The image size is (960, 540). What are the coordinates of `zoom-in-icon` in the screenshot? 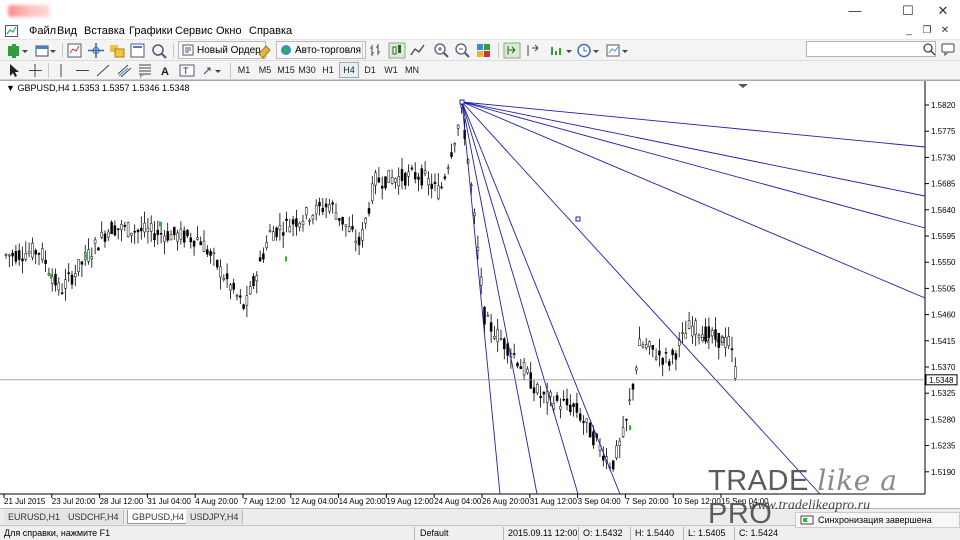 It's located at (442, 50).